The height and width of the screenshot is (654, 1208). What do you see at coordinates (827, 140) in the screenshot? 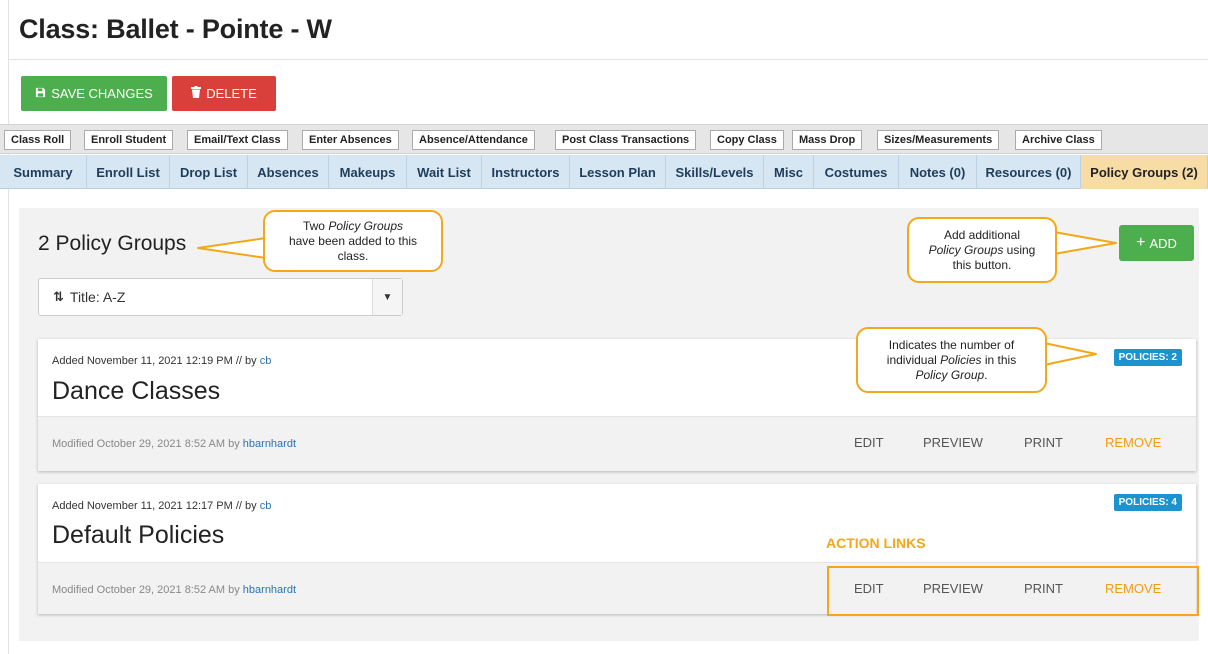
I see `mass-drop-button: Mass Drop` at bounding box center [827, 140].